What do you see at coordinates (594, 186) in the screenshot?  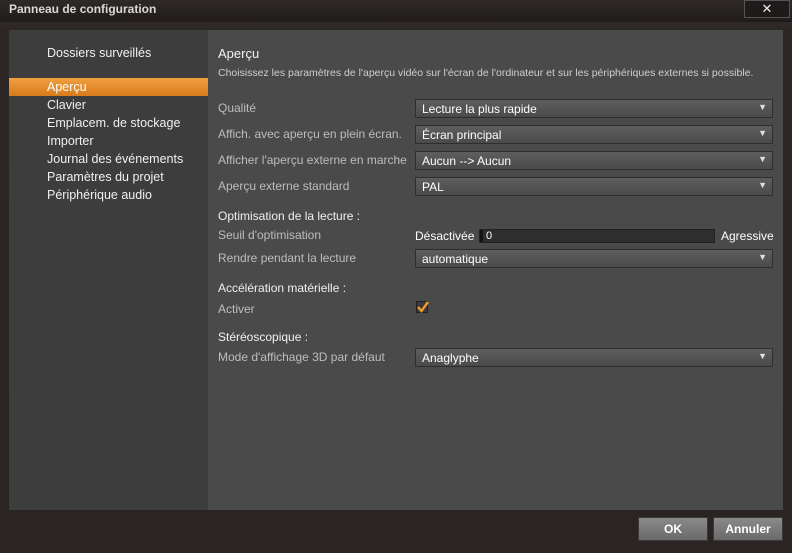 I see `external-standard-select: PAL ▼` at bounding box center [594, 186].